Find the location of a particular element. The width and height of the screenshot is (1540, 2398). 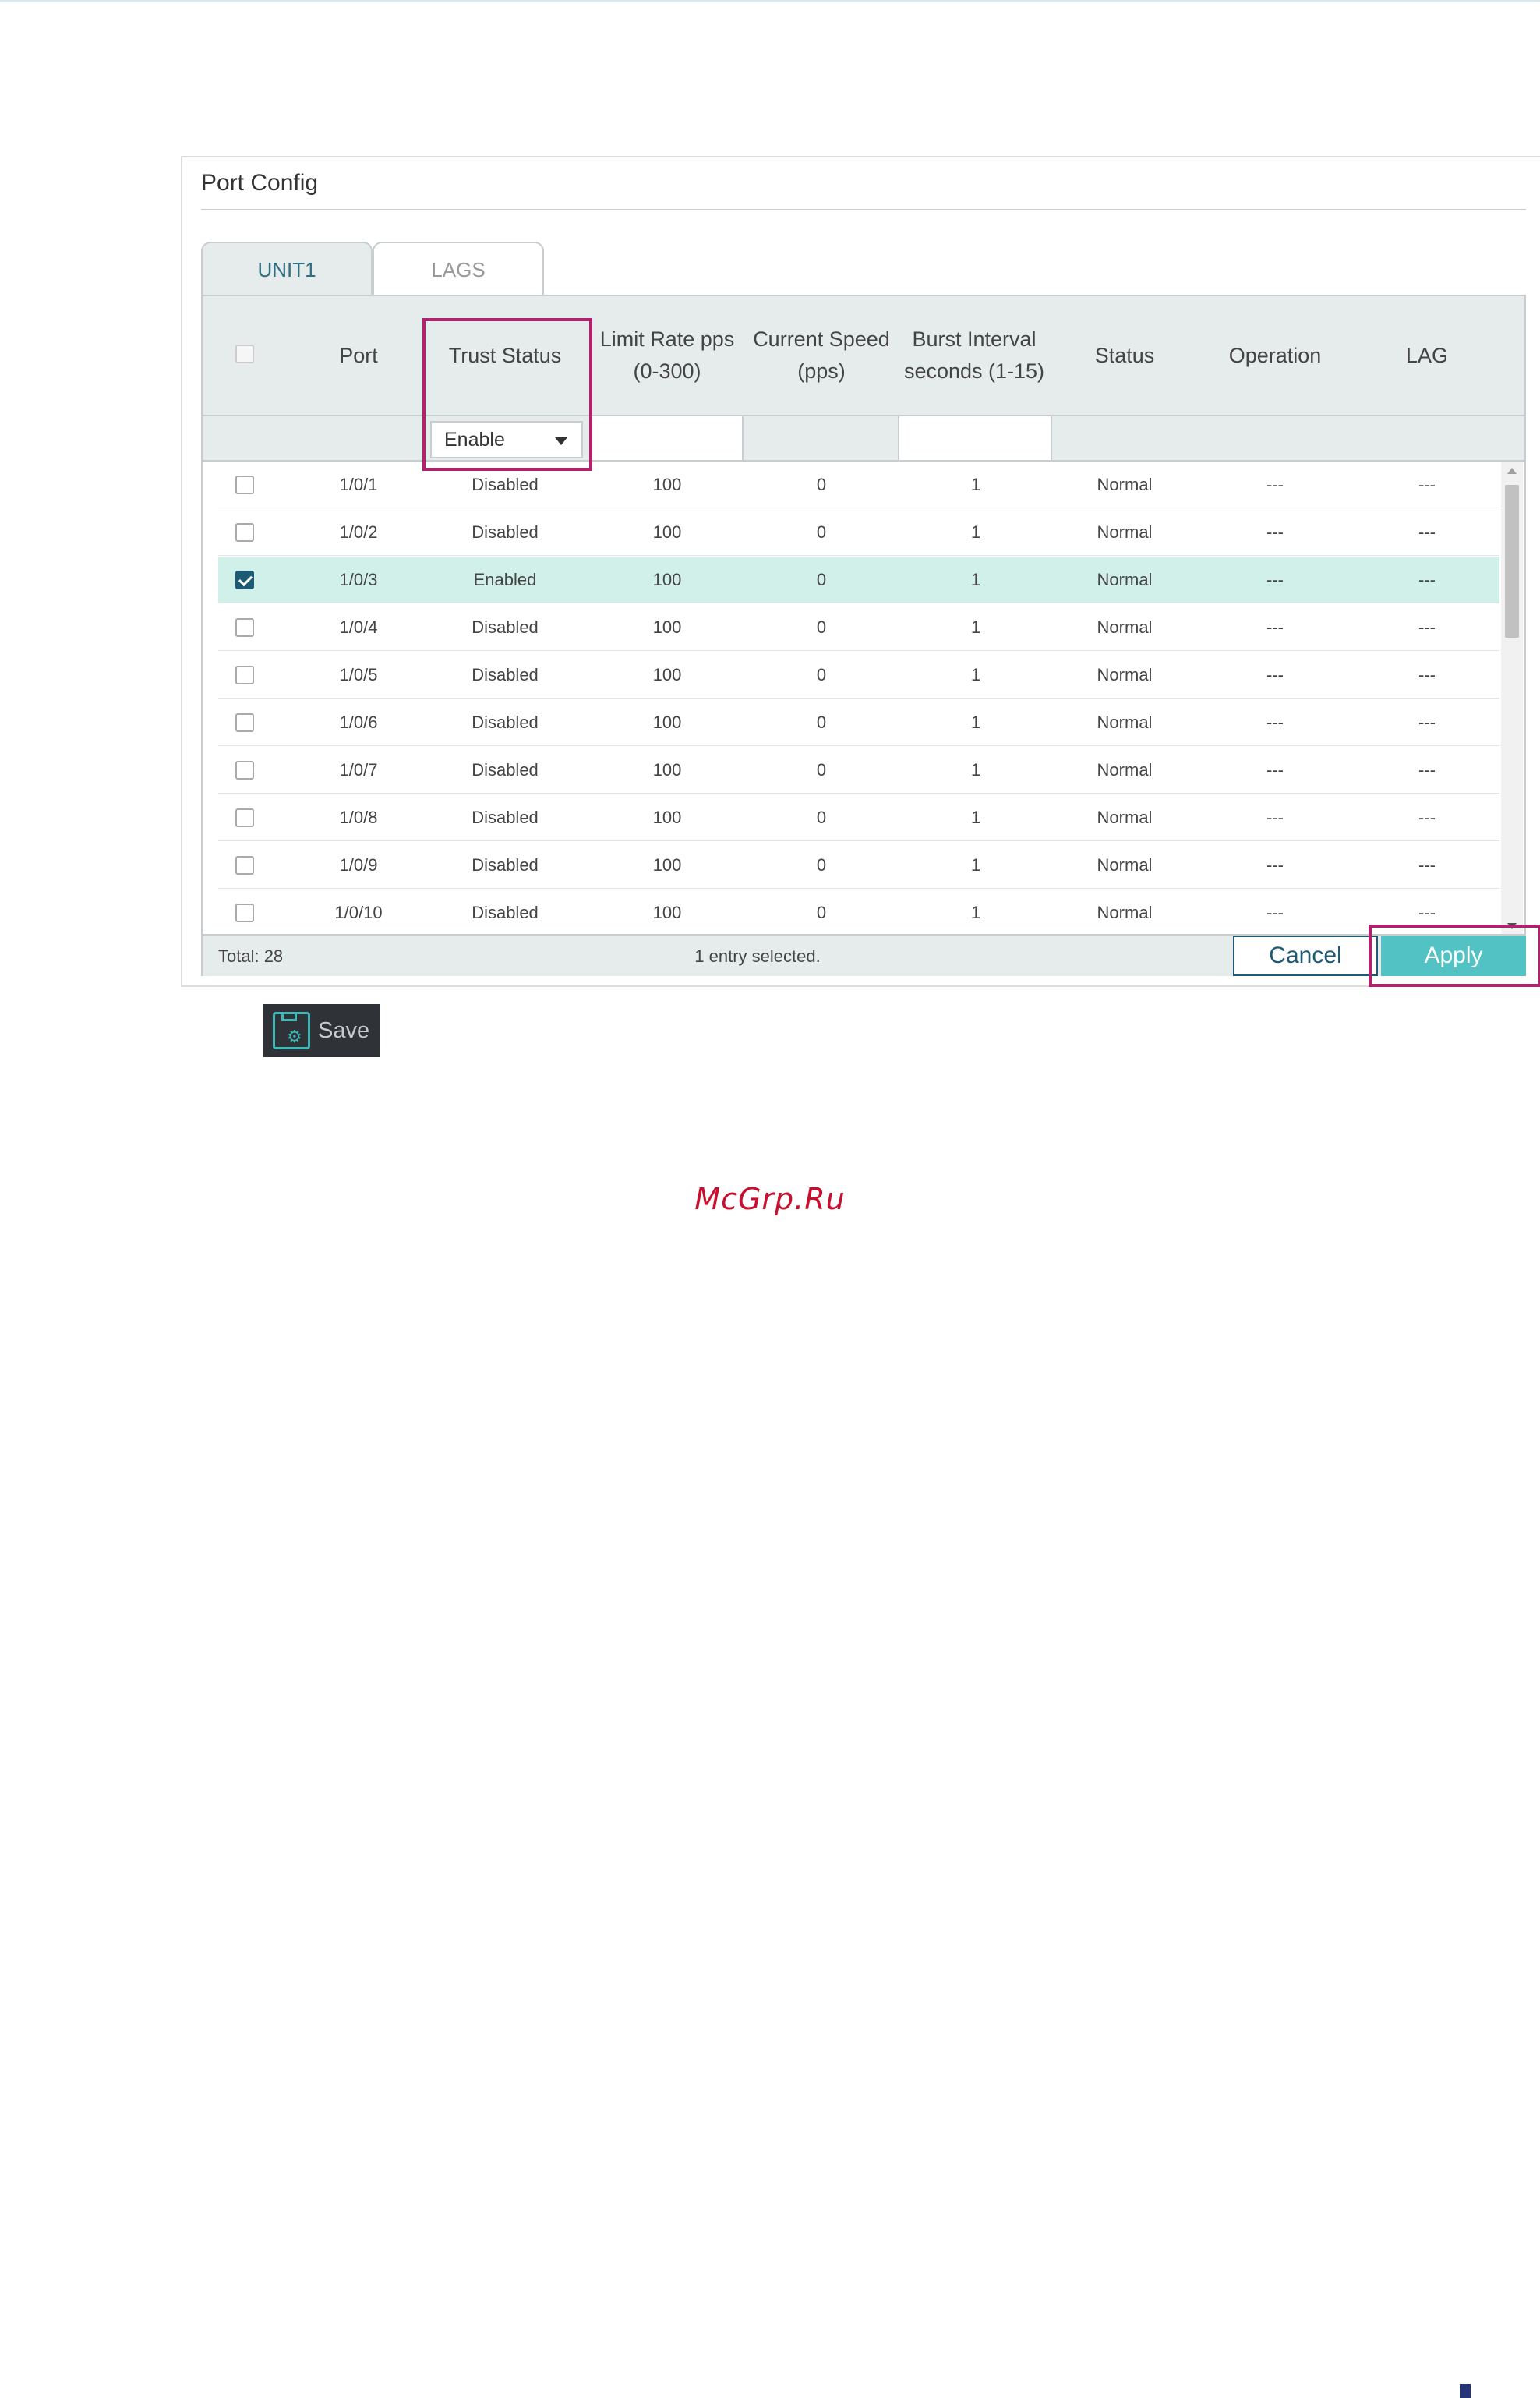

table-scrollbar is located at coordinates (1512, 698).